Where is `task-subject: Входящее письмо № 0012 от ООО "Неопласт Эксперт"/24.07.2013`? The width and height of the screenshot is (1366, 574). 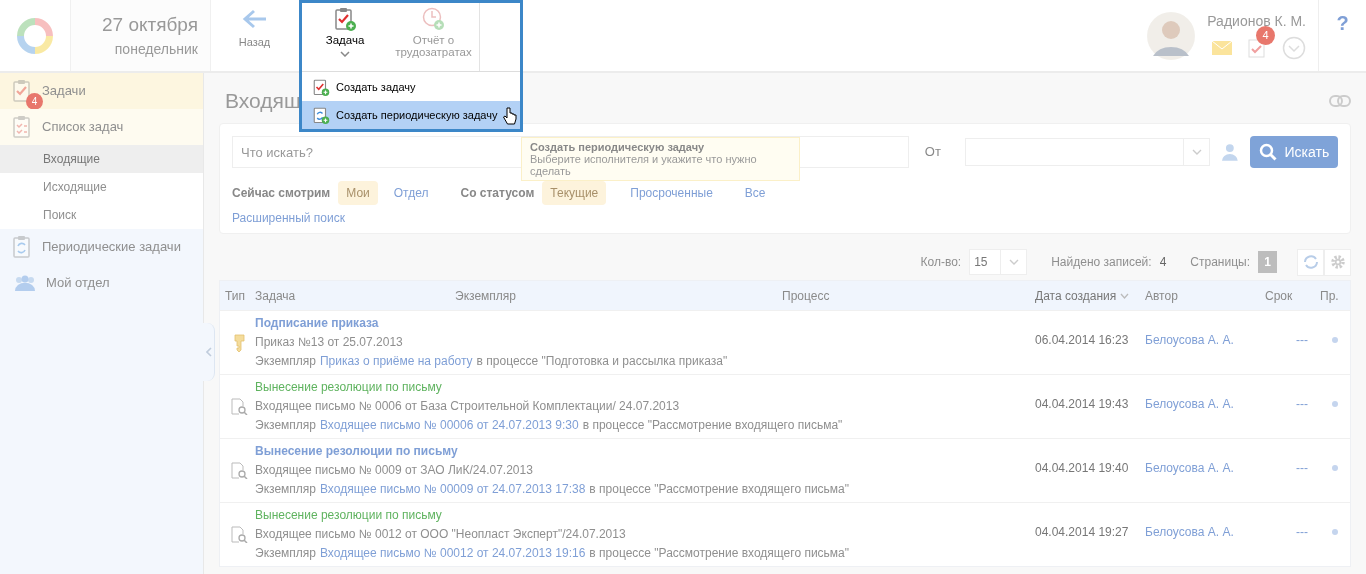
task-subject: Входящее письмо № 0012 от ООО "Неопласт Эксперт"/24.07.2013 is located at coordinates (440, 534).